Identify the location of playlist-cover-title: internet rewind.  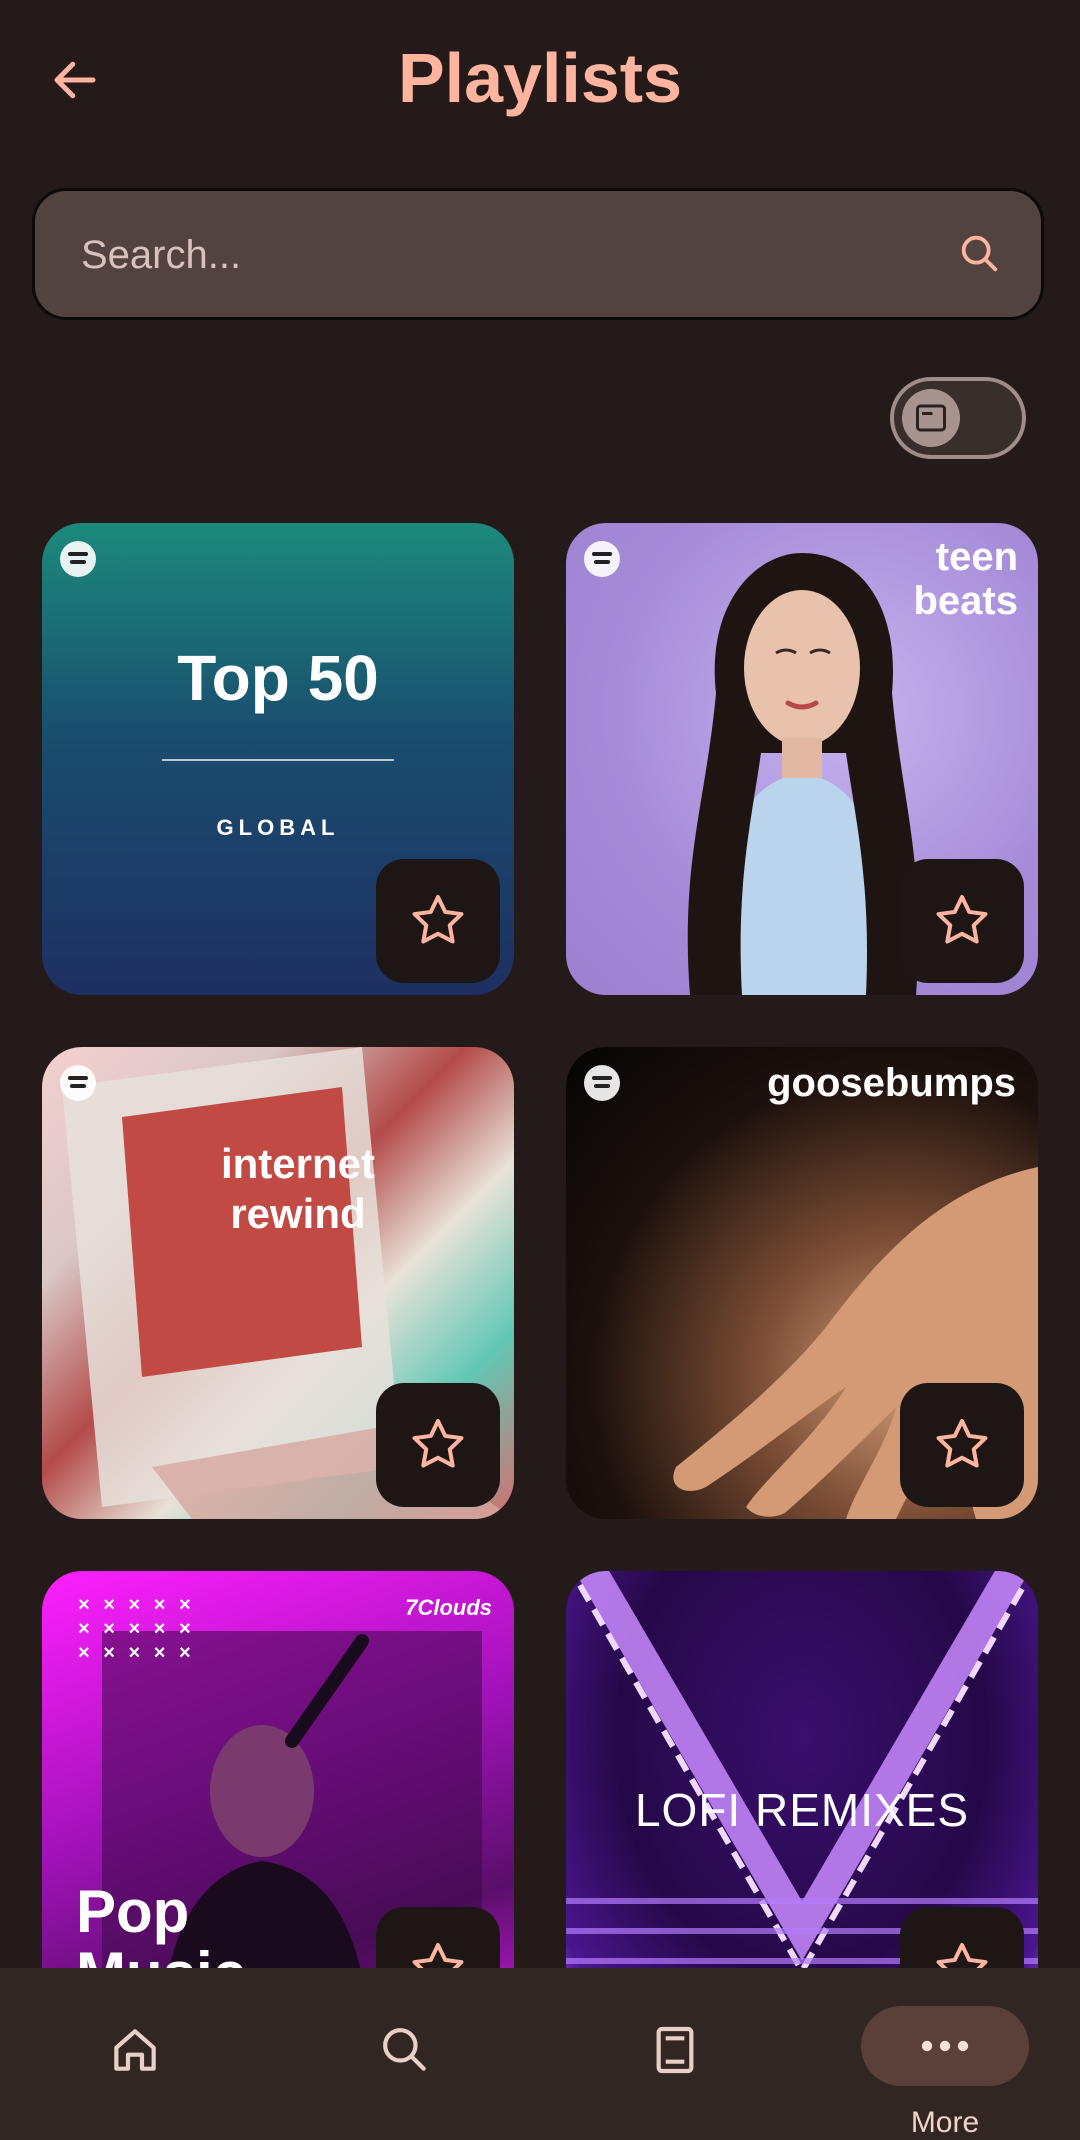
(278, 1189).